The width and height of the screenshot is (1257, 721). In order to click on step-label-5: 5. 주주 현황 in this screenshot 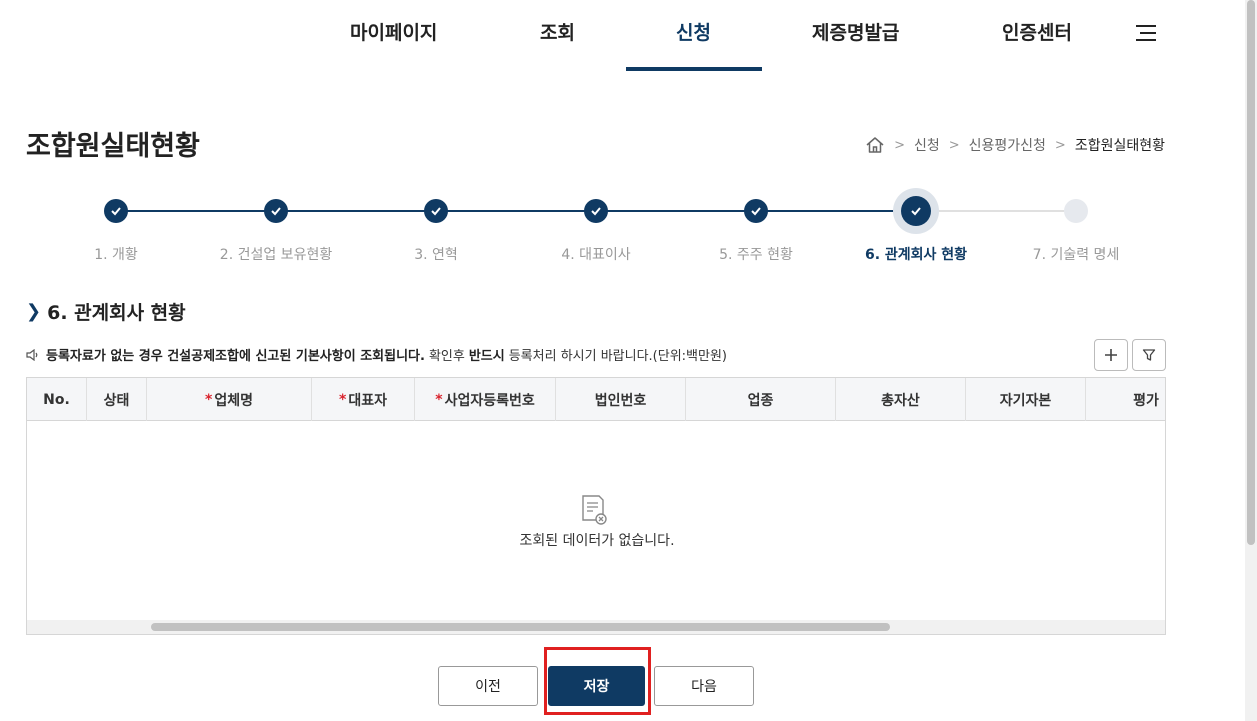, I will do `click(756, 254)`.